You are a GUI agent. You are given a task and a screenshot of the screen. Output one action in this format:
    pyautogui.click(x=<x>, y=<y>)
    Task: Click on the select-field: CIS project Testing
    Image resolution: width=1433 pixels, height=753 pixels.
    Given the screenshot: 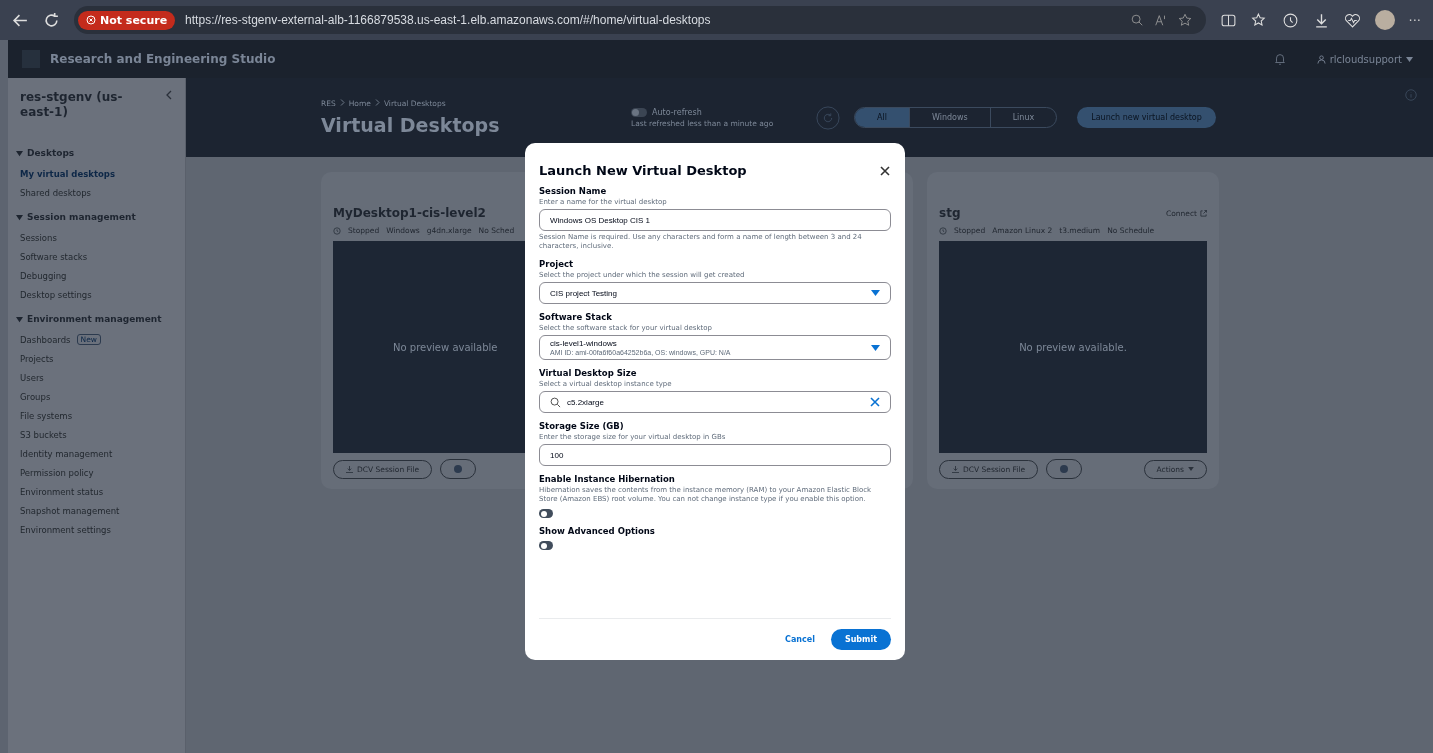 What is the action you would take?
    pyautogui.click(x=715, y=293)
    